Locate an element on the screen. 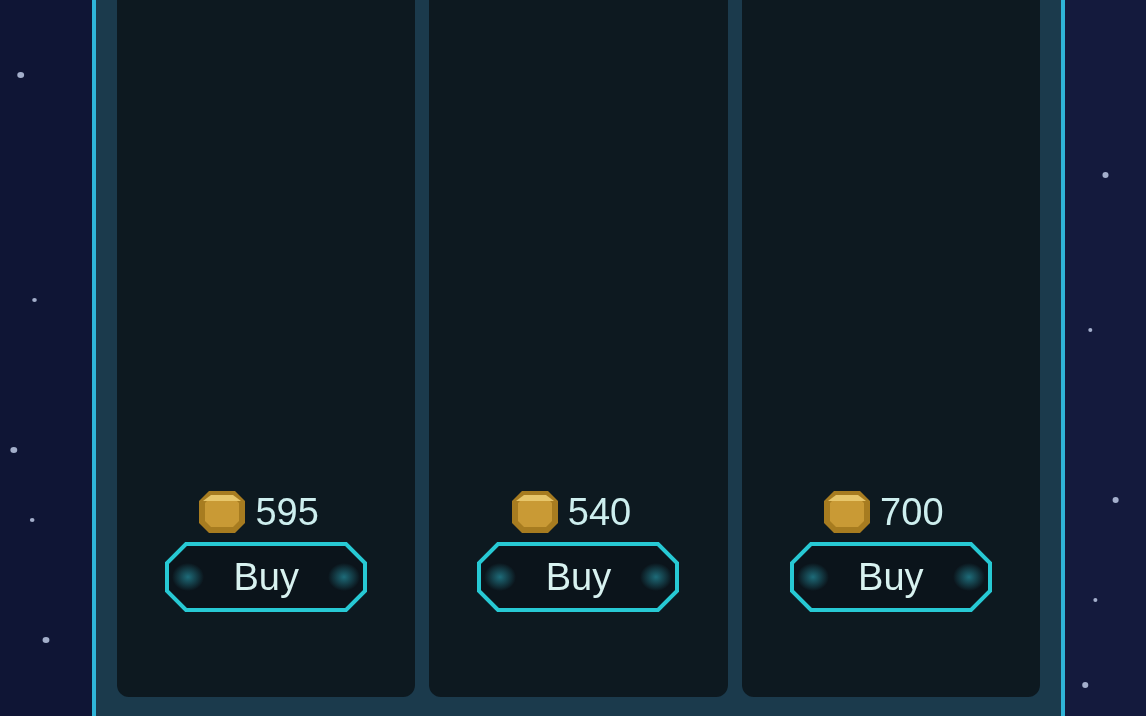 The width and height of the screenshot is (1146, 716). price-text: 540 is located at coordinates (599, 512).